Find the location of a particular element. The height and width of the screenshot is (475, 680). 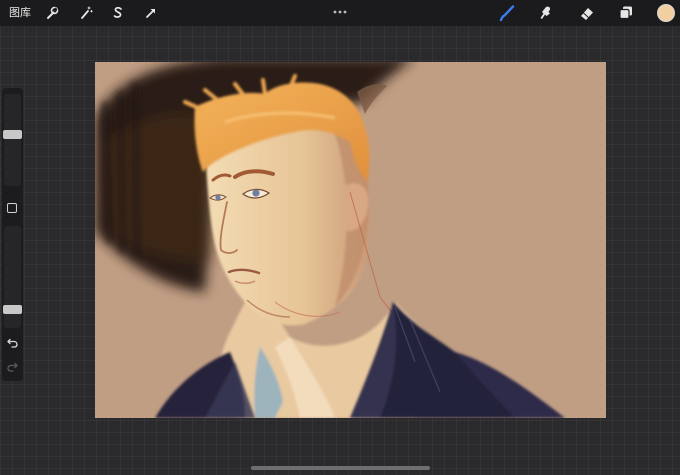

opacity-thumb is located at coordinates (12, 309).